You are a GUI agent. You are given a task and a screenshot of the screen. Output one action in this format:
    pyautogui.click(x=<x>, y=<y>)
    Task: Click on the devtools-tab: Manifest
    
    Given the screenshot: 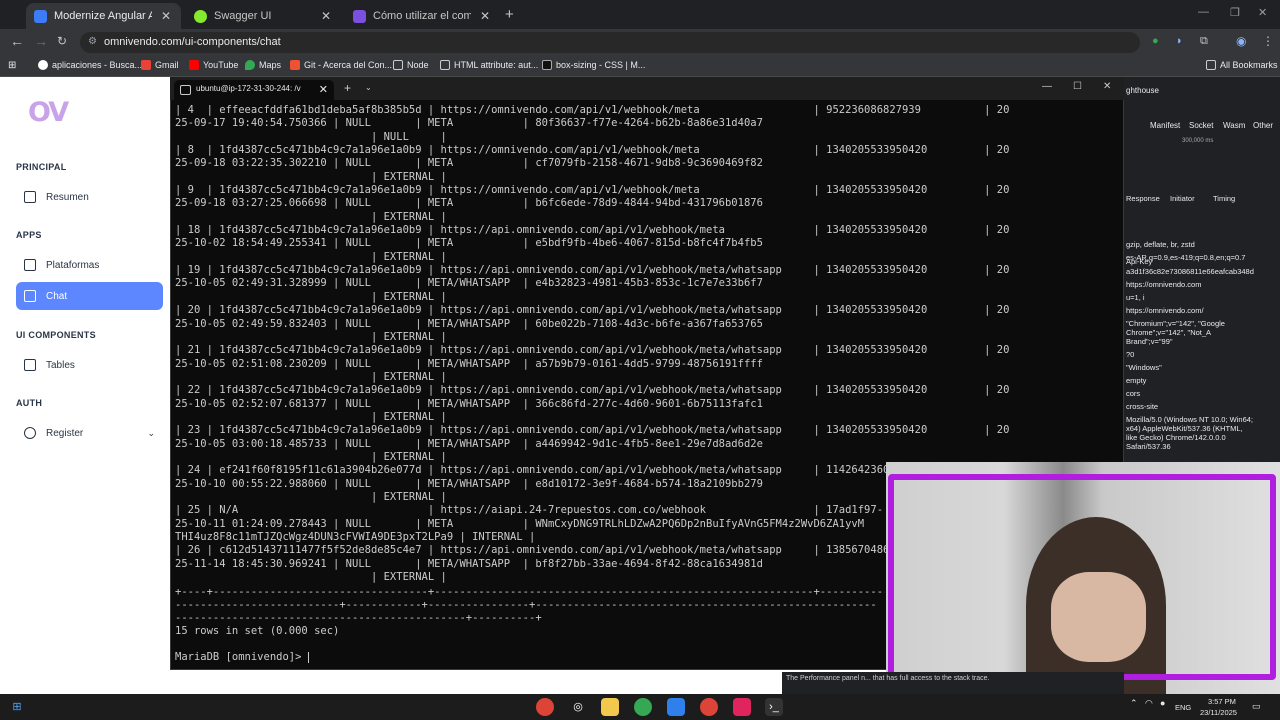 What is the action you would take?
    pyautogui.click(x=1165, y=125)
    